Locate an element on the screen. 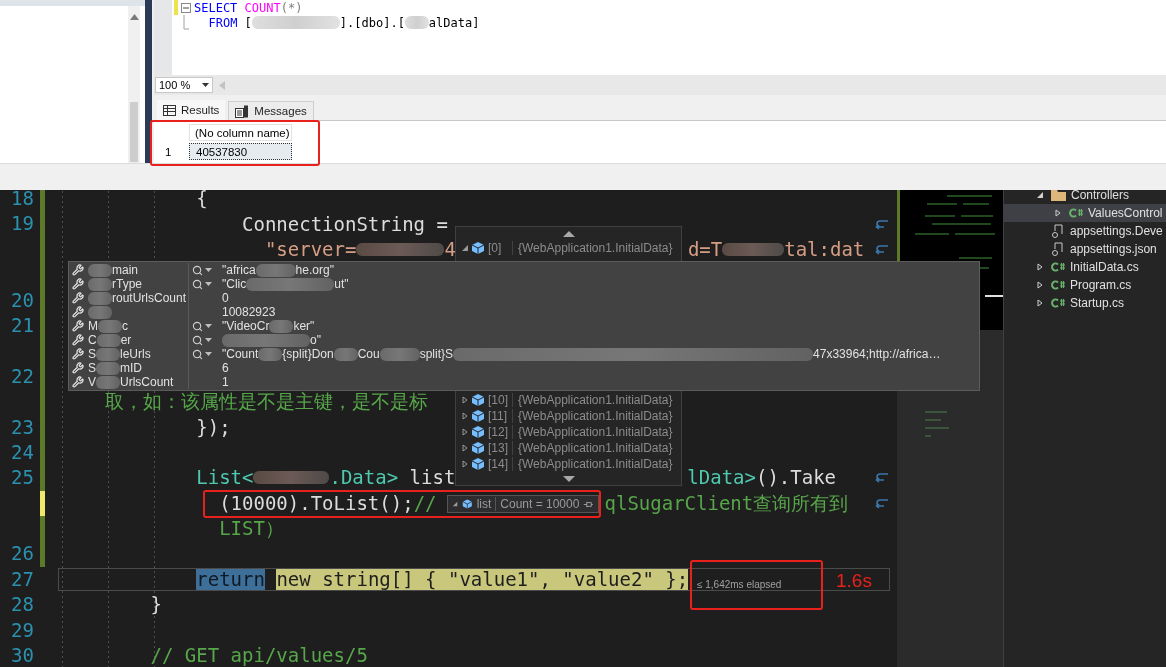  highlighted-keyword: return is located at coordinates (230, 580).